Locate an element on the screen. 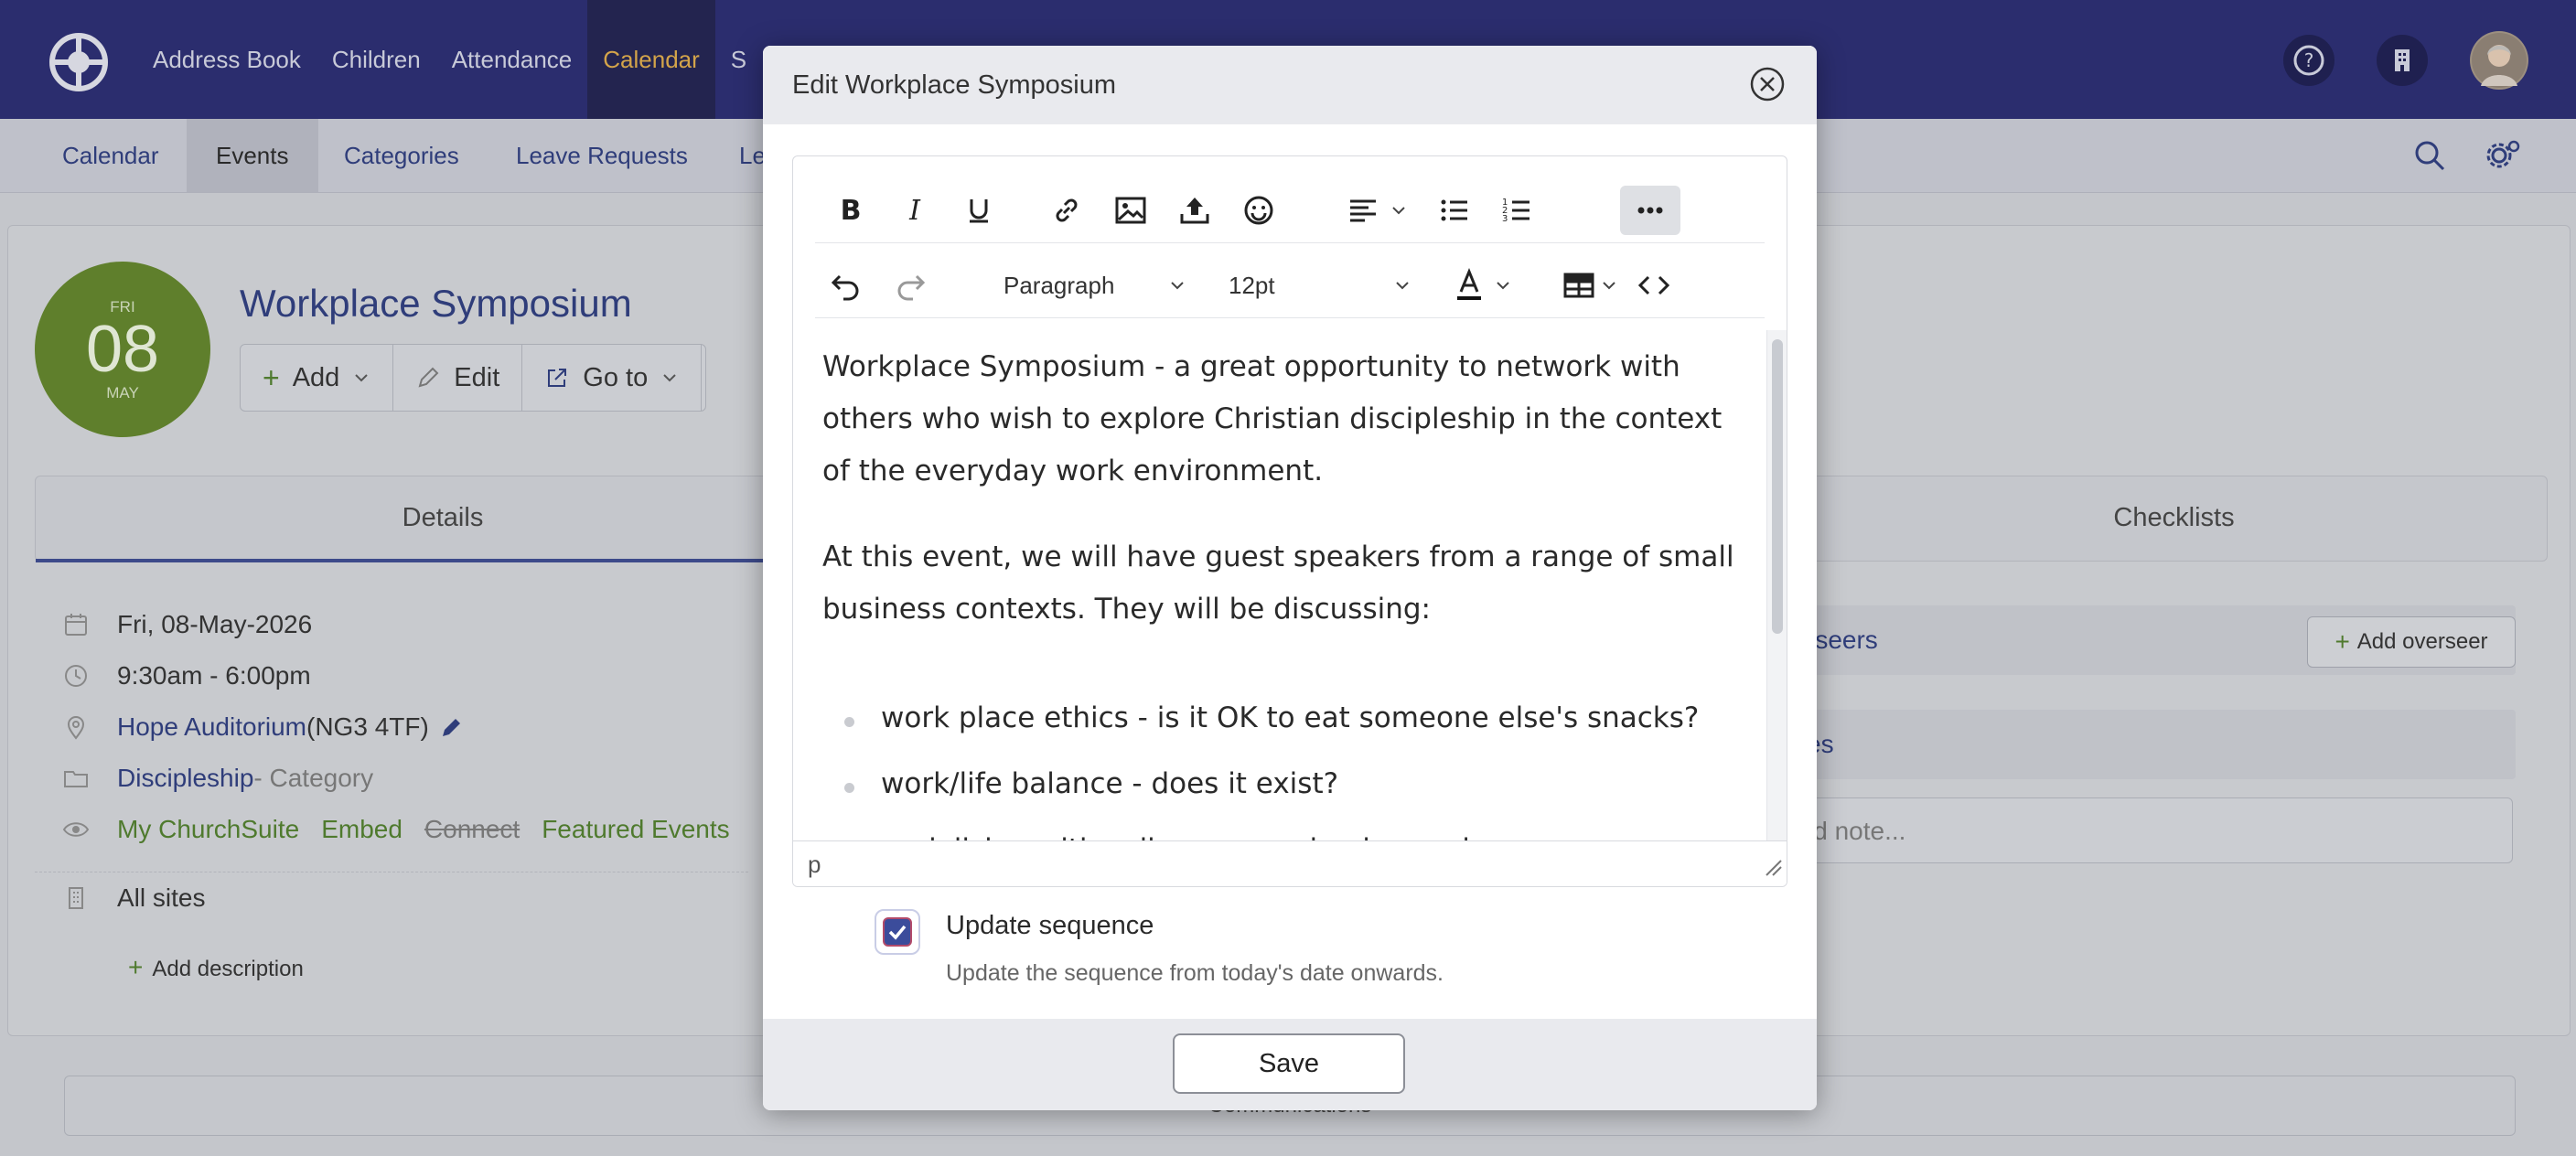 The height and width of the screenshot is (1156, 2576). topnav-children: Children is located at coordinates (376, 59).